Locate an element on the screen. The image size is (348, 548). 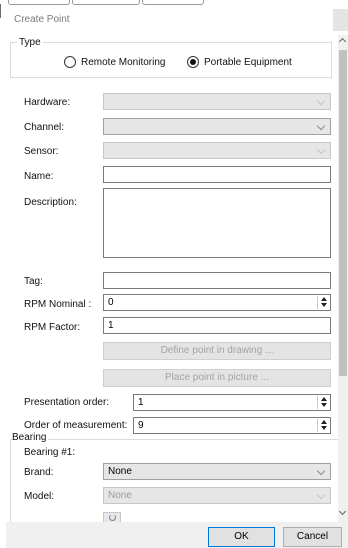
model-value: None is located at coordinates (120, 495).